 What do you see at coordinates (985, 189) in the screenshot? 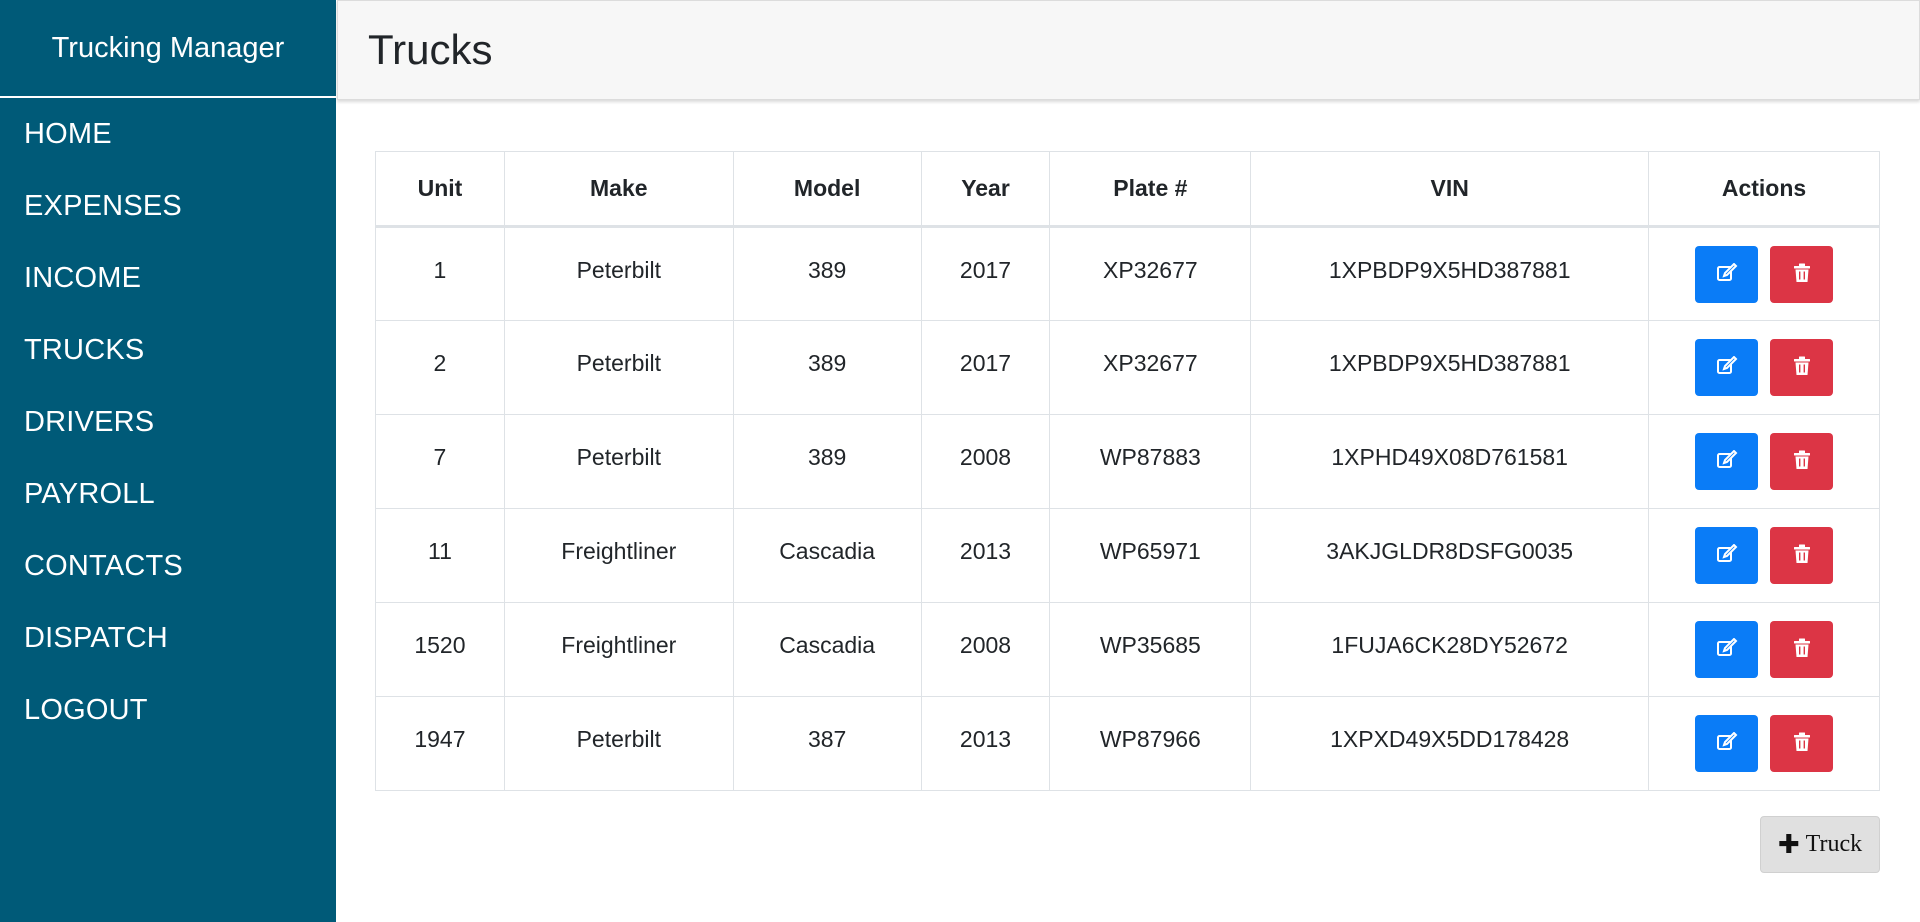
I see `column-header-year: Year` at bounding box center [985, 189].